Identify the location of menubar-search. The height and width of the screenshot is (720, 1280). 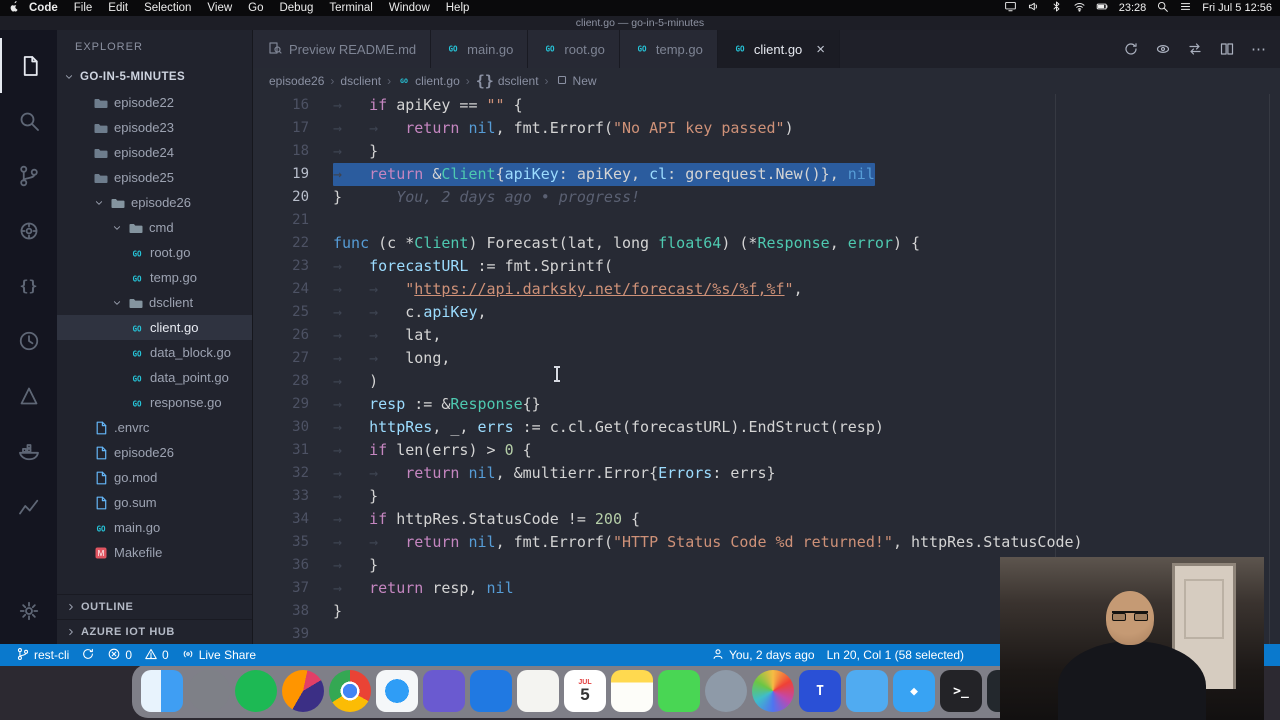
(1162, 8).